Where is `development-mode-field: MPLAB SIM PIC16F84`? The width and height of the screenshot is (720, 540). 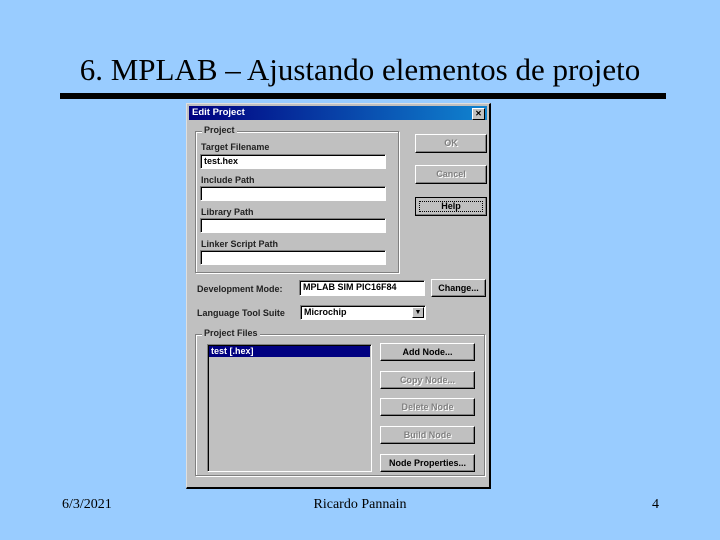
development-mode-field: MPLAB SIM PIC16F84 is located at coordinates (362, 288).